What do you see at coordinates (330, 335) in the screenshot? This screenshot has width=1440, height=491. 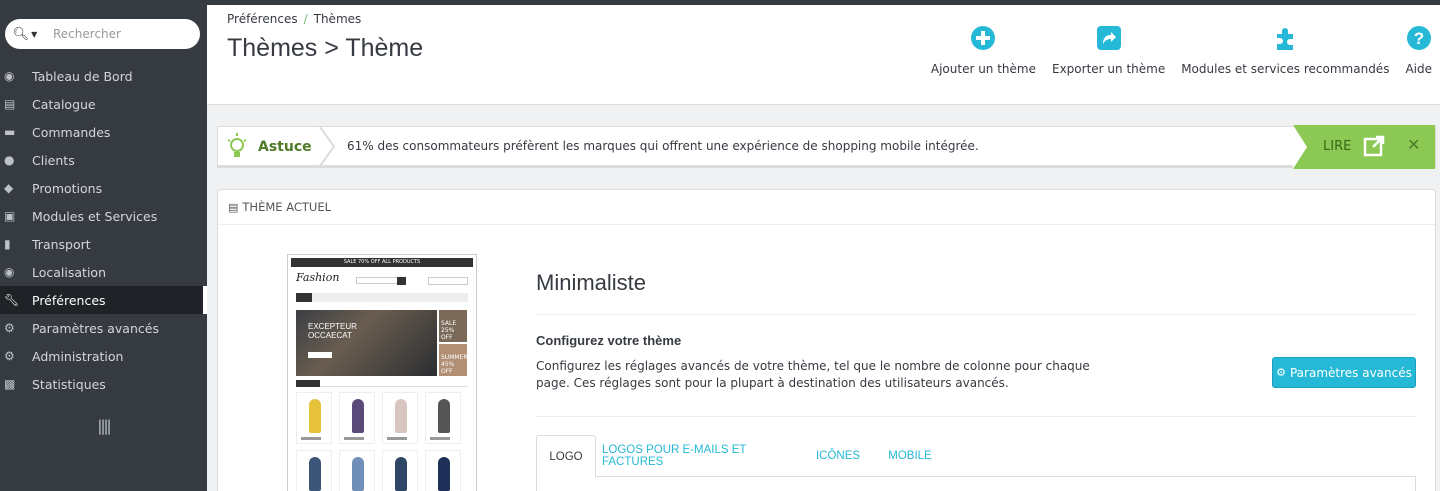 I see `preview-banner-subtitle: OCCAECAT` at bounding box center [330, 335].